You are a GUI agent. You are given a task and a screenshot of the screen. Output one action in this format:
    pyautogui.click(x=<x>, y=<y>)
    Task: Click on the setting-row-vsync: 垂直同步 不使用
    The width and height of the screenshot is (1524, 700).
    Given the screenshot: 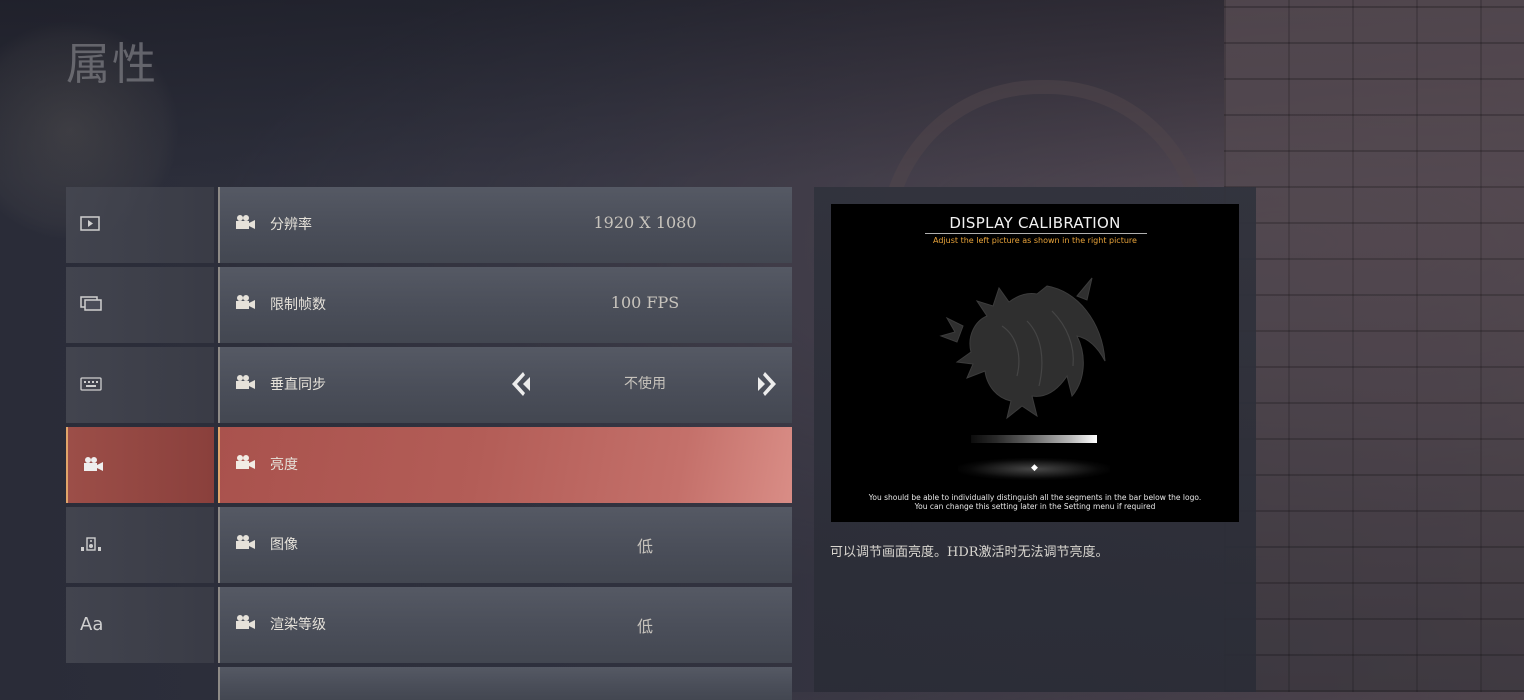 What is the action you would take?
    pyautogui.click(x=505, y=385)
    